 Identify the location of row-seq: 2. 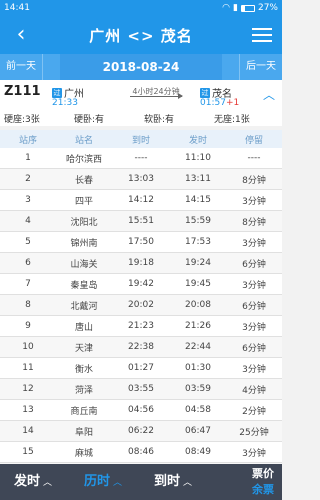
(28, 179).